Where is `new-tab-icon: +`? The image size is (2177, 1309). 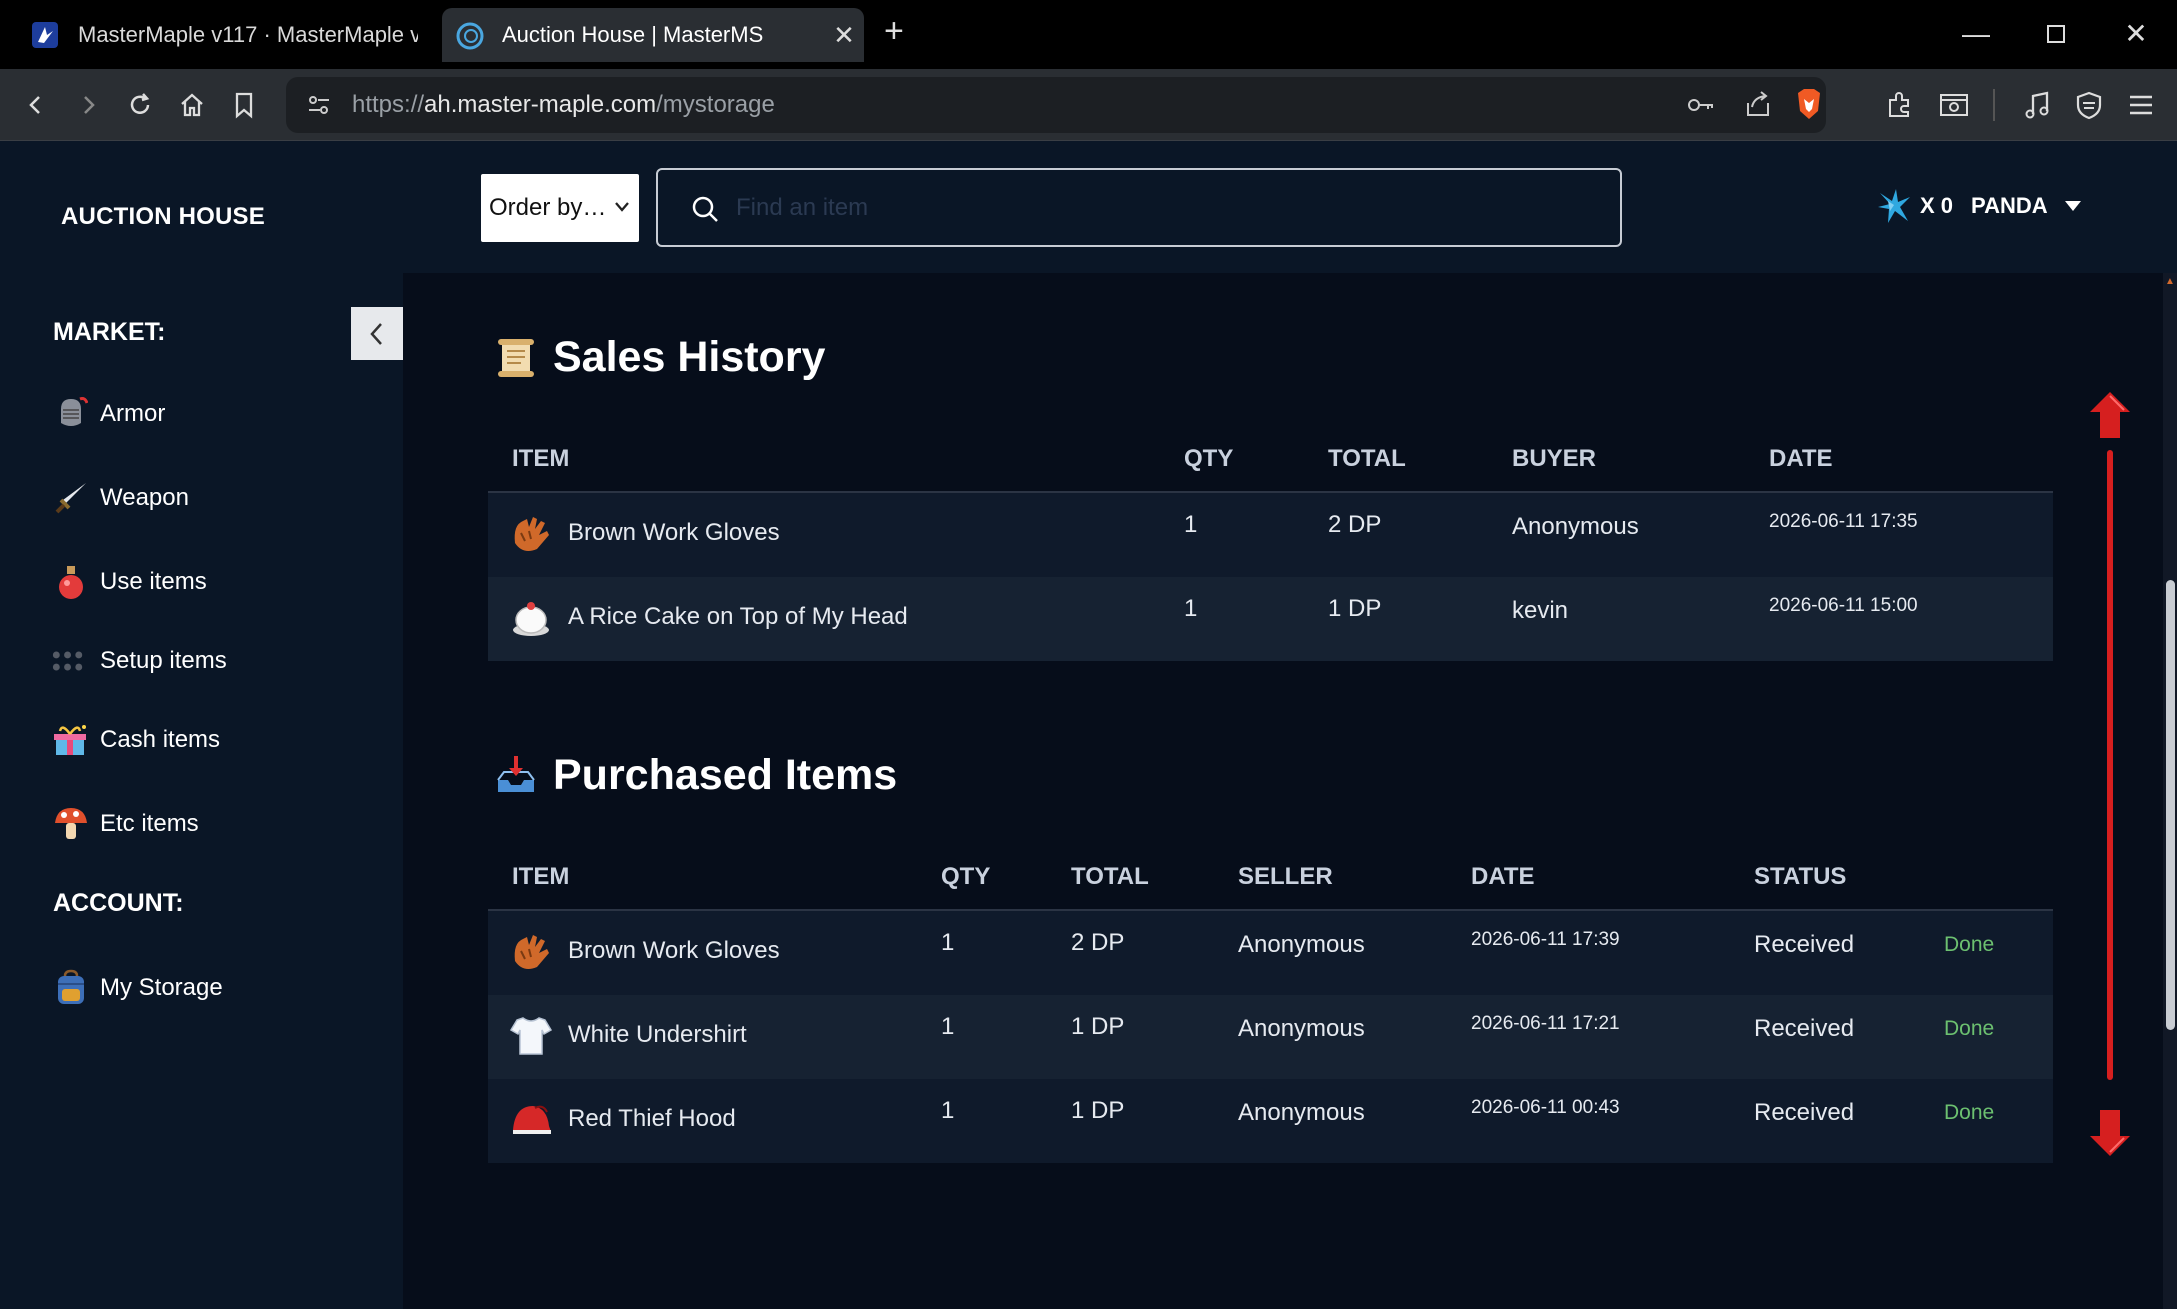 new-tab-icon: + is located at coordinates (894, 31).